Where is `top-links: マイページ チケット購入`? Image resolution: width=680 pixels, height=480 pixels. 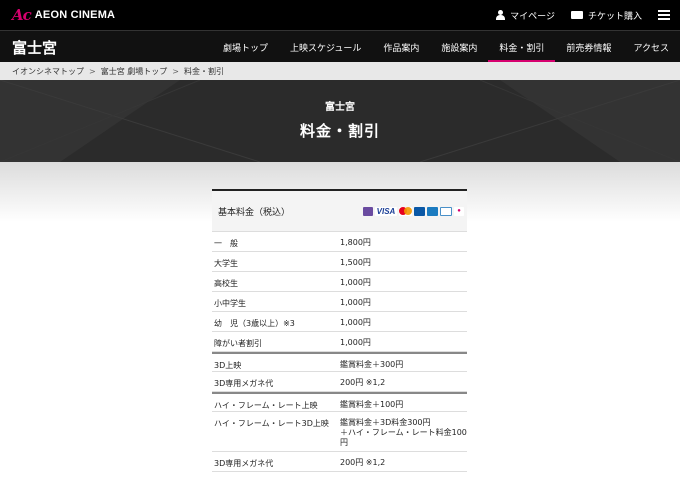
top-links: マイページ チケット購入 is located at coordinates (575, 15).